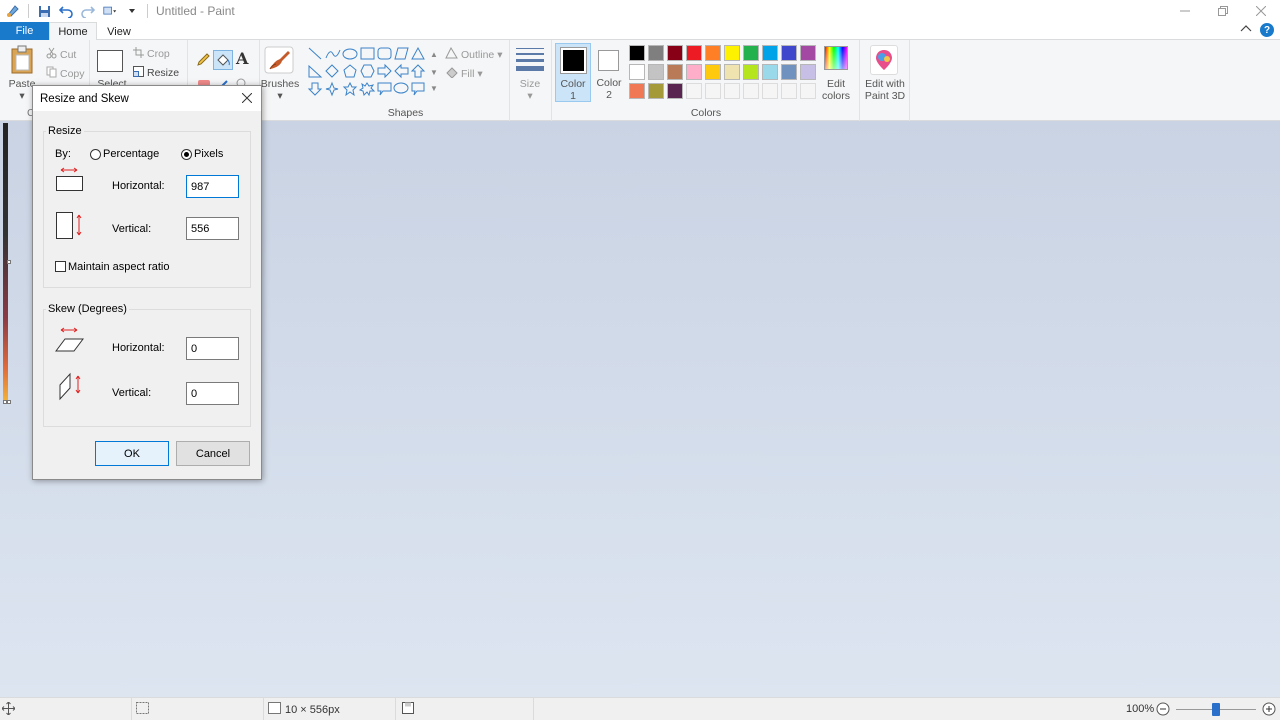 The image size is (1280, 720). I want to click on scroll-down-icon: ▼, so click(434, 72).